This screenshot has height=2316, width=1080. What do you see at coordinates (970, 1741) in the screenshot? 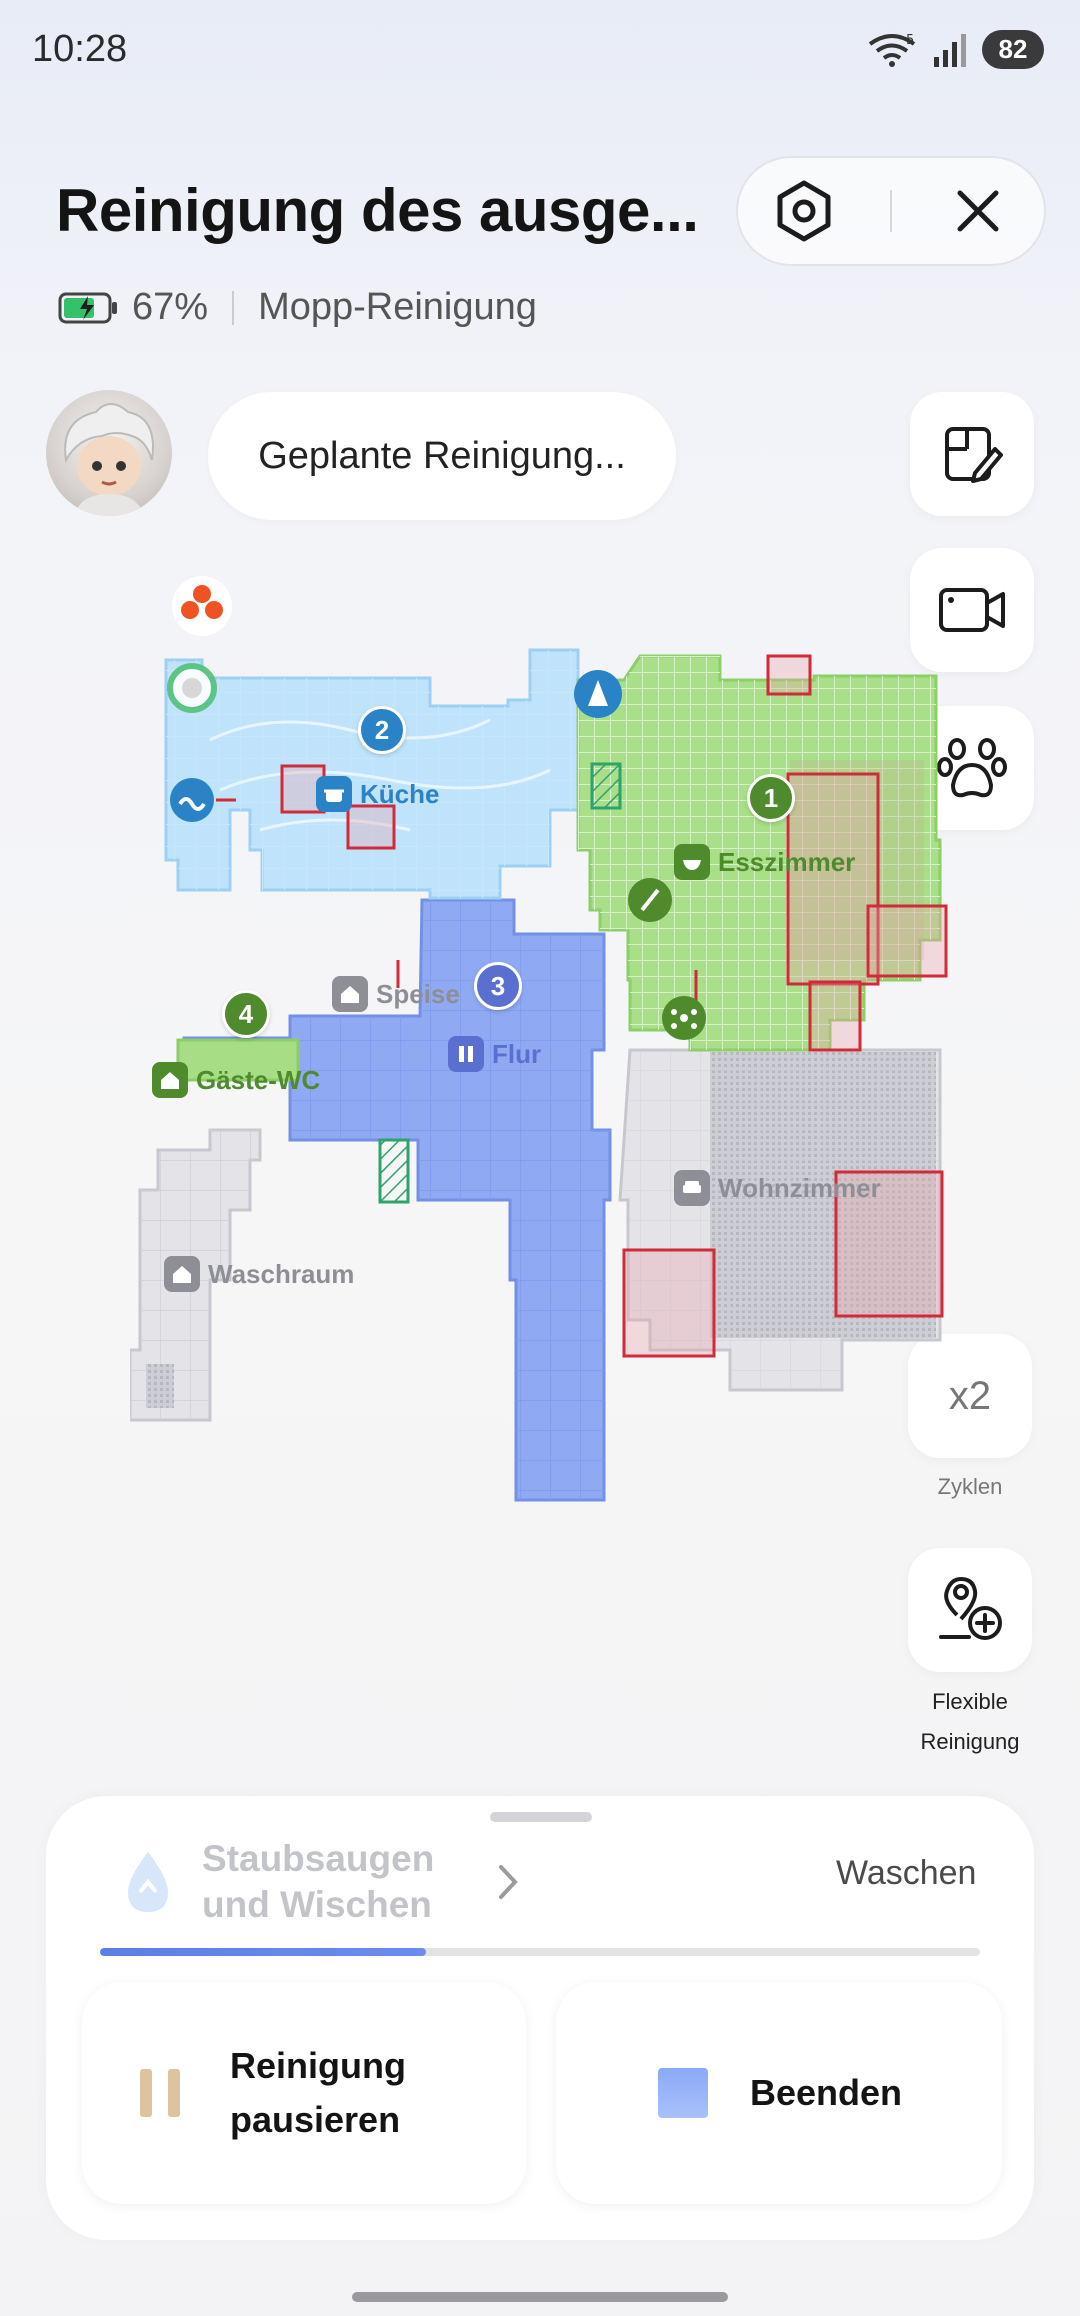
I see `flexible-label-line2: Reinigung` at bounding box center [970, 1741].